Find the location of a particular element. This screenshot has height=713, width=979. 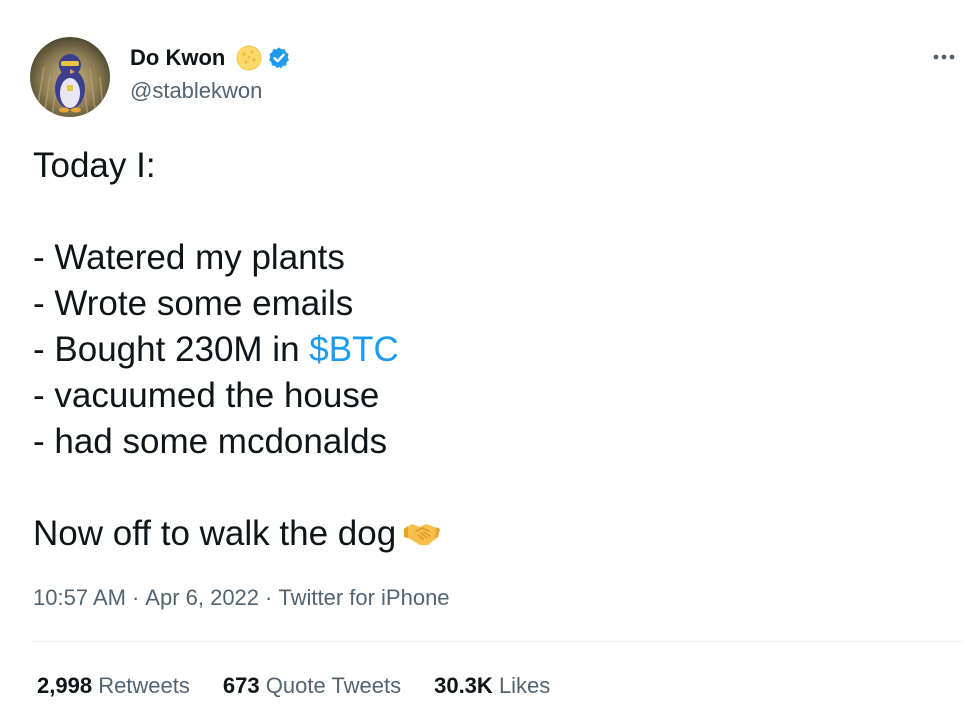

tweet-line: - Watered my plants is located at coordinates (189, 257).